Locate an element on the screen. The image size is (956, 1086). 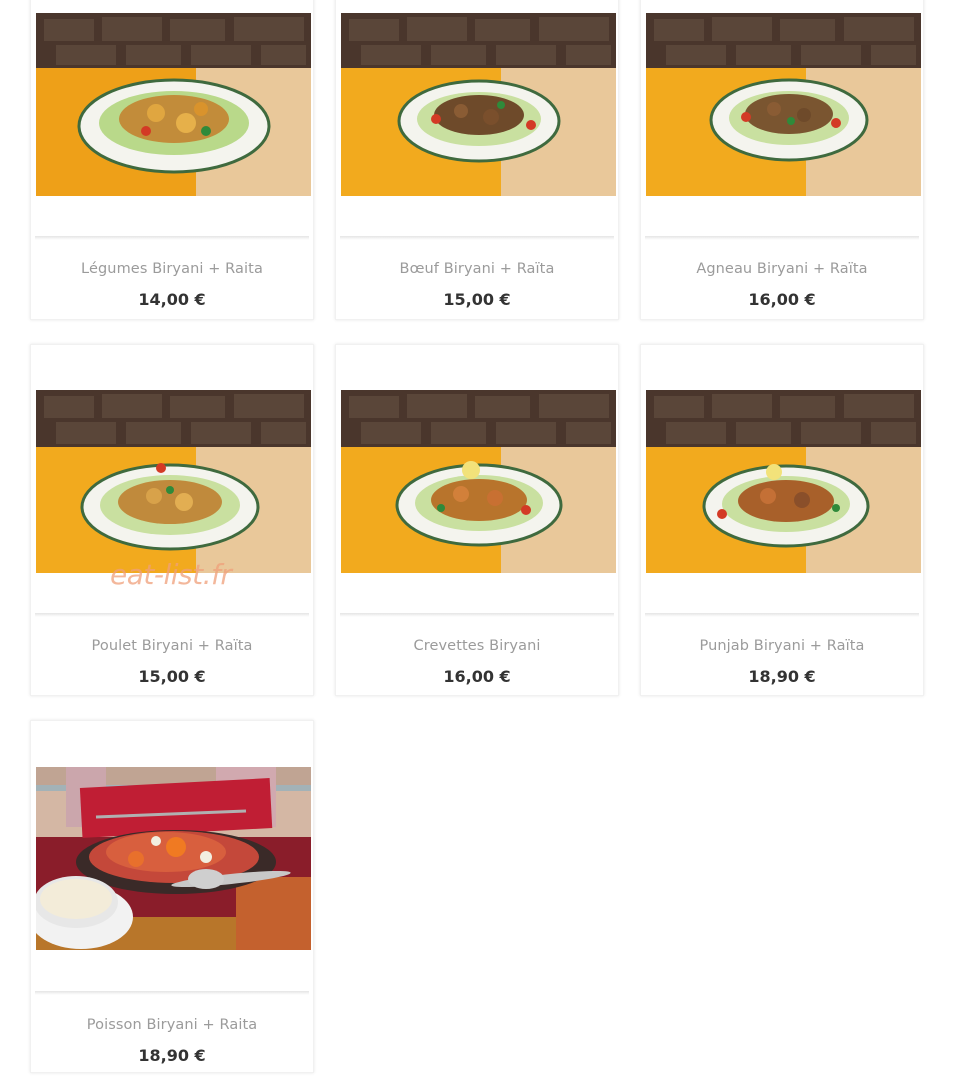
product-name: Crevettes Biryani is located at coordinates (477, 646).